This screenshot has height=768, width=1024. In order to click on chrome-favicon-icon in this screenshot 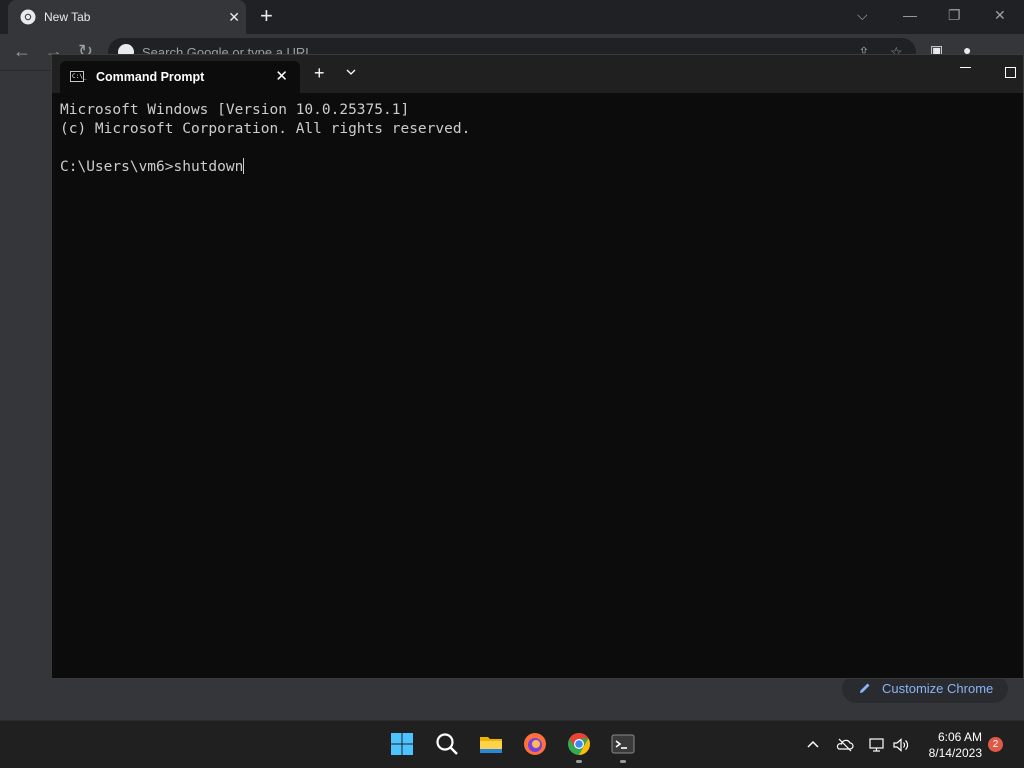, I will do `click(28, 17)`.